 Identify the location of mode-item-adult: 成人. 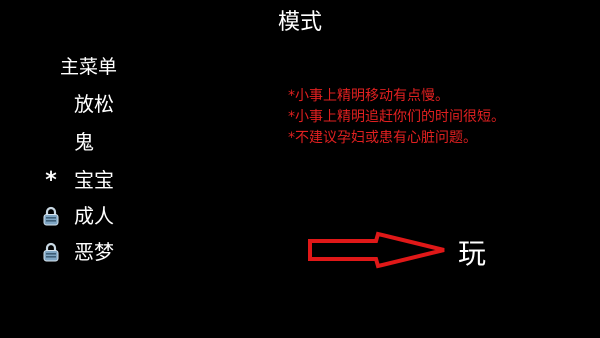
(75, 216).